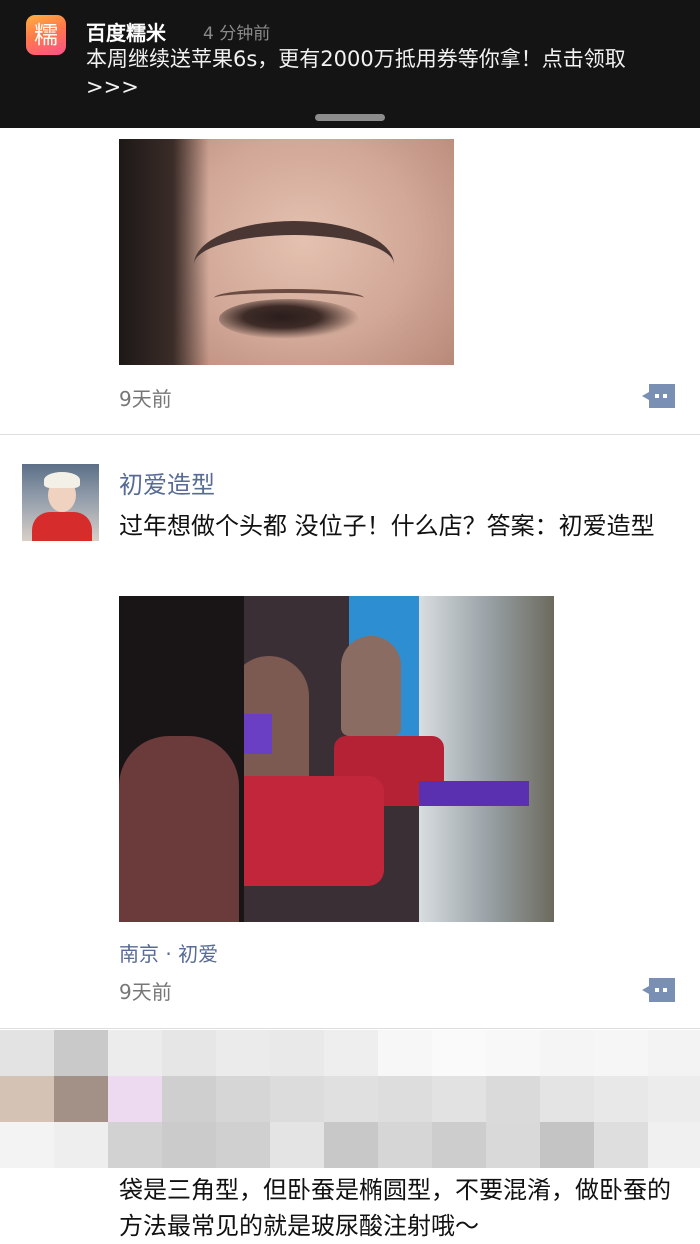  What do you see at coordinates (350, 117) in the screenshot?
I see `notification-pull-handle` at bounding box center [350, 117].